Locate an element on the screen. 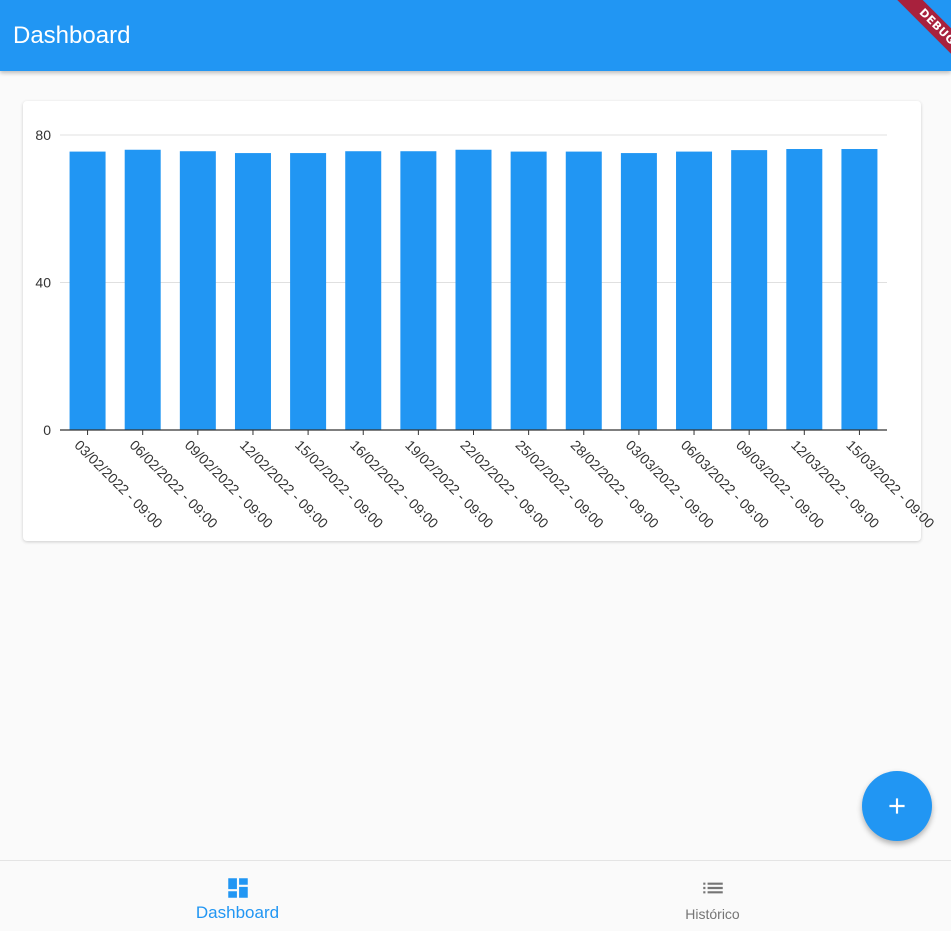 The height and width of the screenshot is (931, 951). nav-label-historico: Histórico is located at coordinates (712, 914).